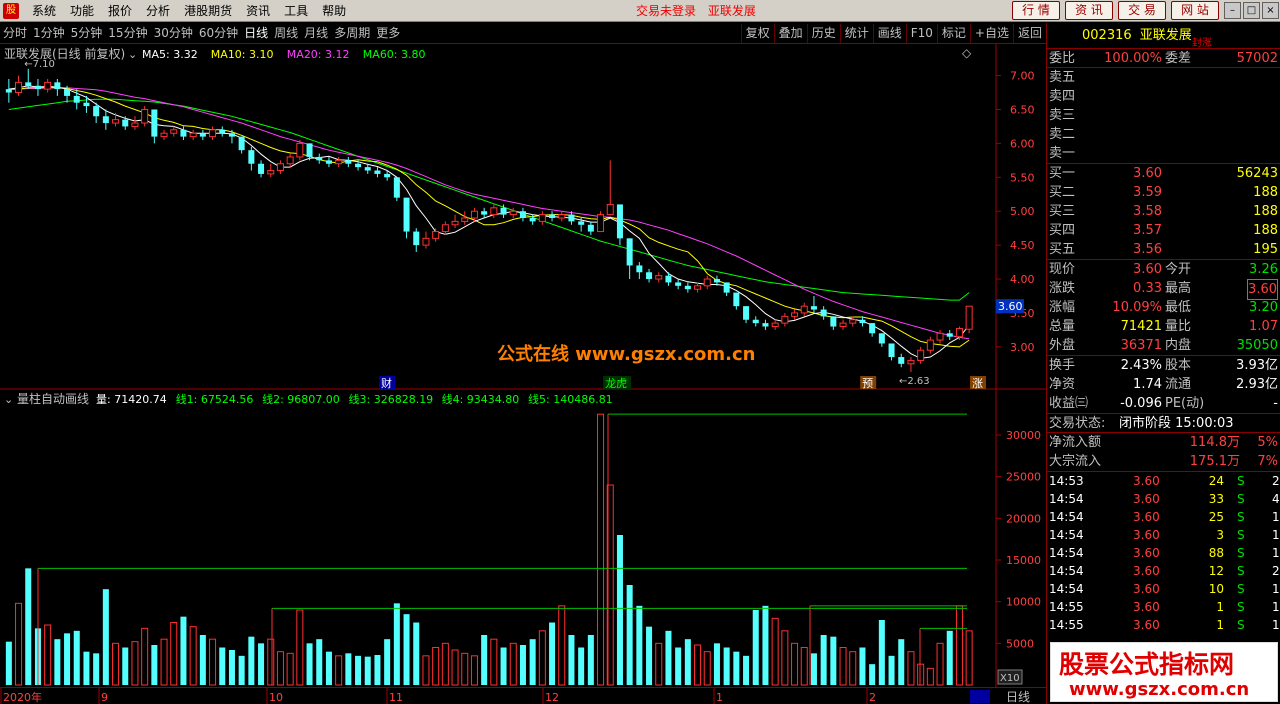 The width and height of the screenshot is (1280, 704). What do you see at coordinates (889, 33) in the screenshot?
I see `tool-button-4: 画线` at bounding box center [889, 33].